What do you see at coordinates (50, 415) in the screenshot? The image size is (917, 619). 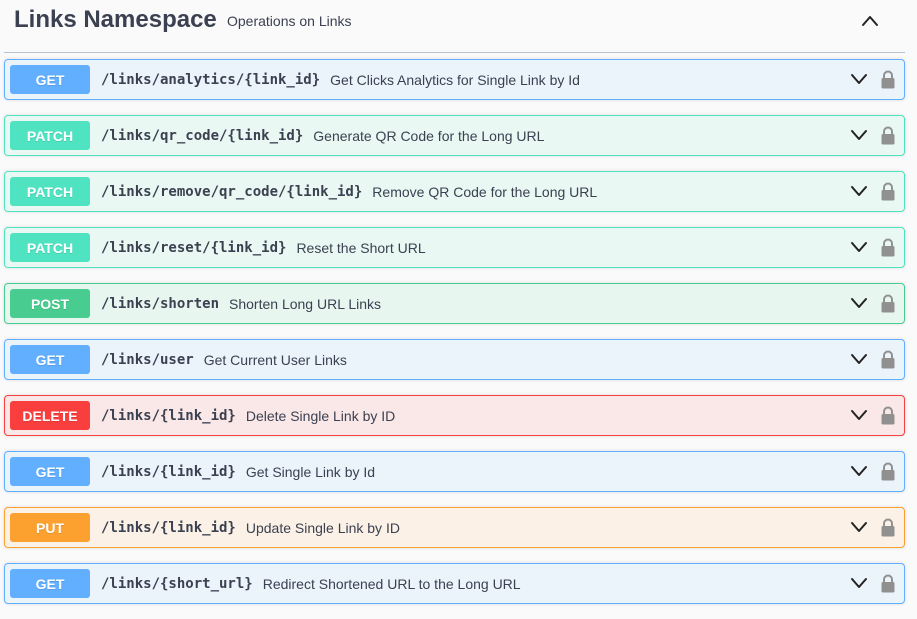 I see `method-badge: DELETE` at bounding box center [50, 415].